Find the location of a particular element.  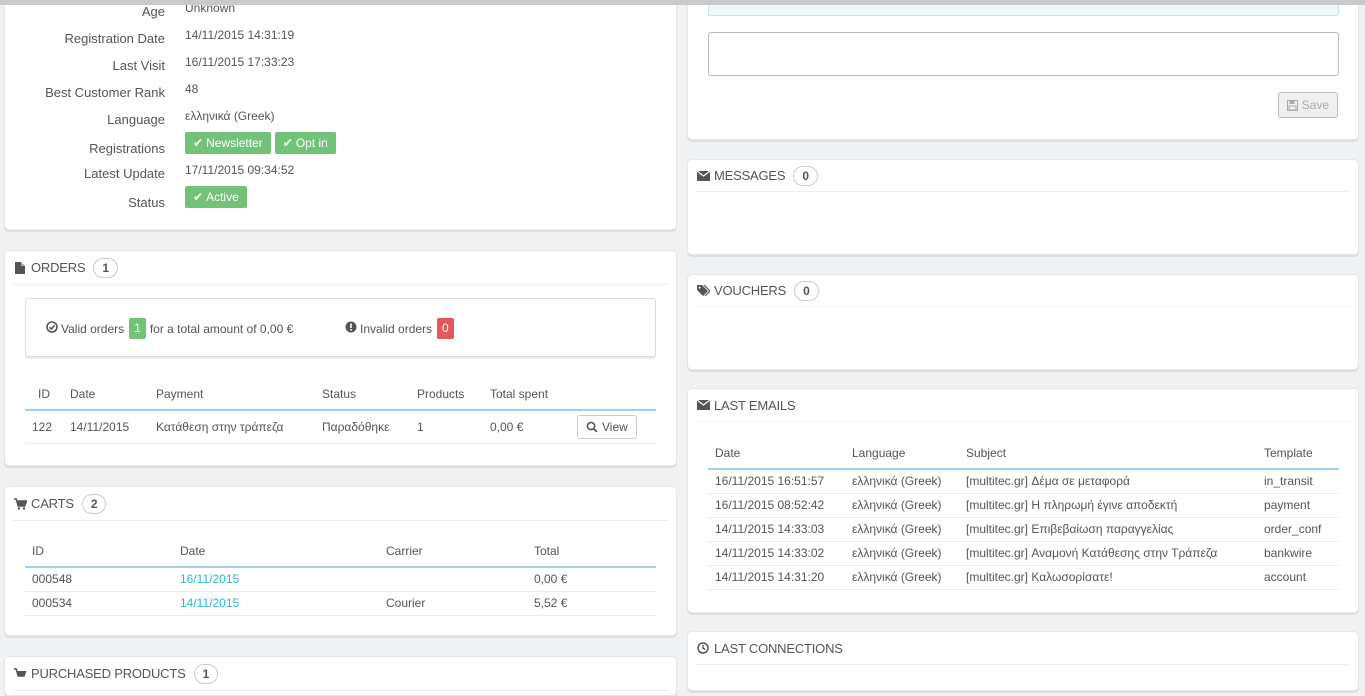

info-row-language: Language ελληνικά (Greek) is located at coordinates (335, 119).